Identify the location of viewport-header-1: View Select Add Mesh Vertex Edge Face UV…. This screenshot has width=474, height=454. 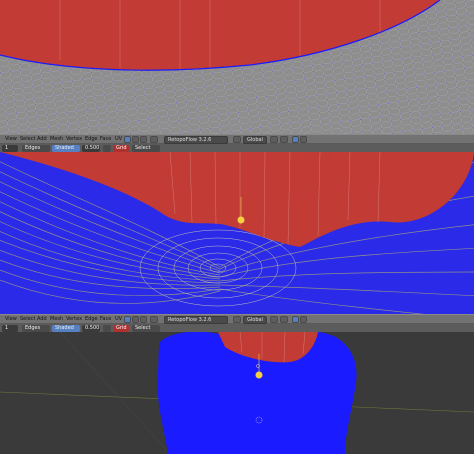
(237, 142).